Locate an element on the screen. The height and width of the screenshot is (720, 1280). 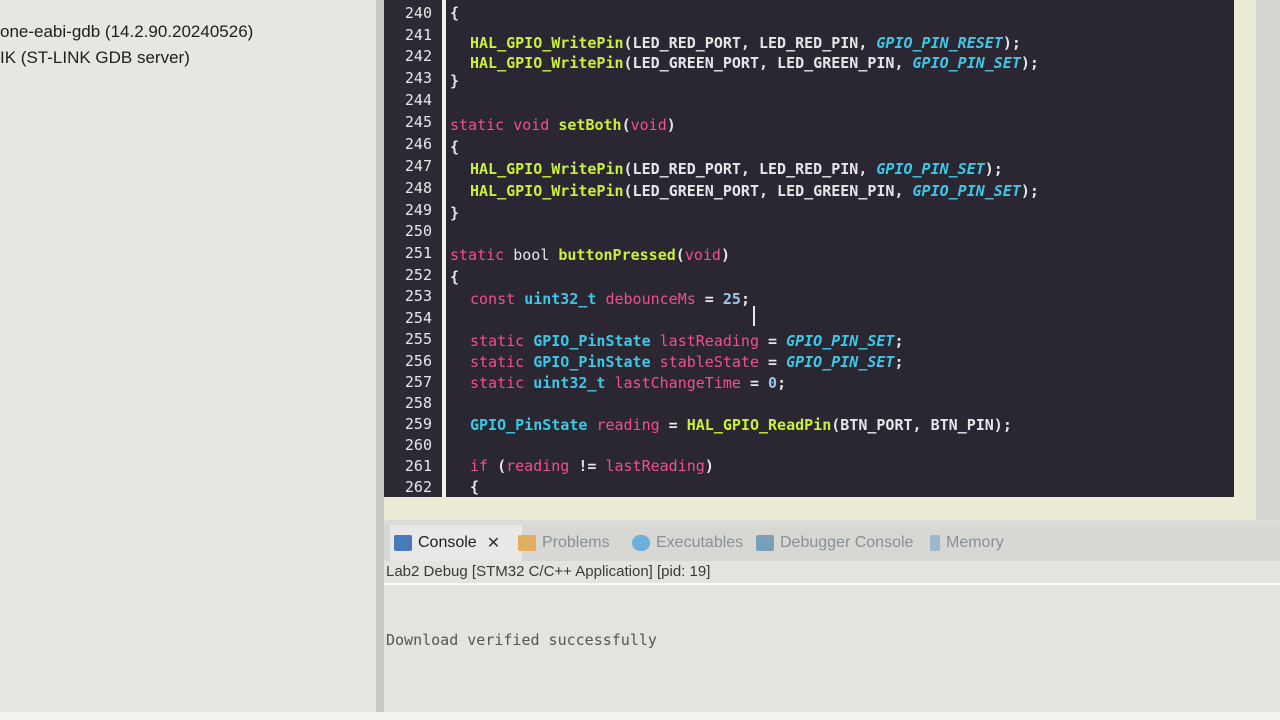
panel-divider is located at coordinates (380, 360).